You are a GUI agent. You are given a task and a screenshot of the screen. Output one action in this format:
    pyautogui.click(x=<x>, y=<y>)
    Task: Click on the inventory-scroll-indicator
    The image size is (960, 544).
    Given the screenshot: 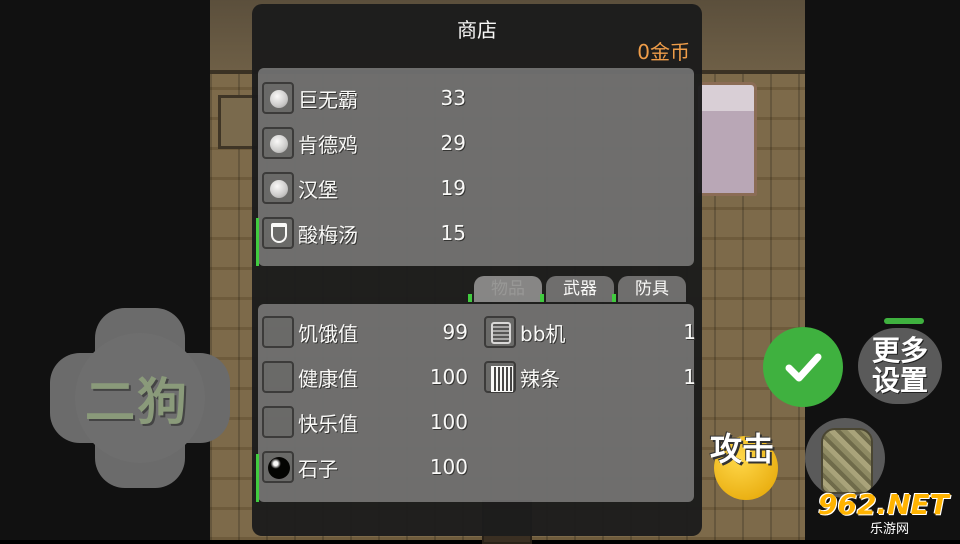 What is the action you would take?
    pyautogui.click(x=257, y=478)
    